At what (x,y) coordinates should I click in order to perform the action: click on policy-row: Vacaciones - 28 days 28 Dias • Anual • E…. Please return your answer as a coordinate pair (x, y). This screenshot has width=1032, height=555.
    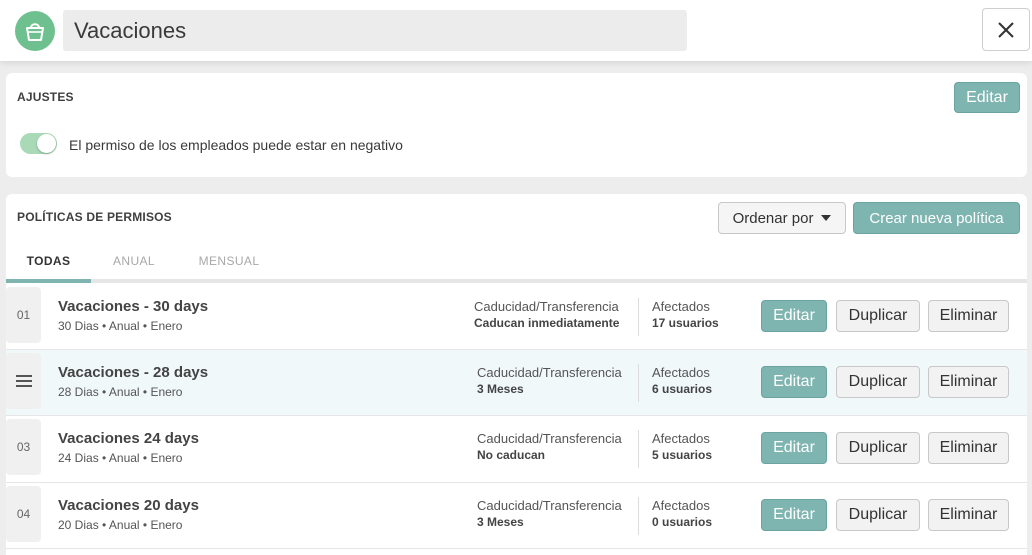
    Looking at the image, I should click on (516, 383).